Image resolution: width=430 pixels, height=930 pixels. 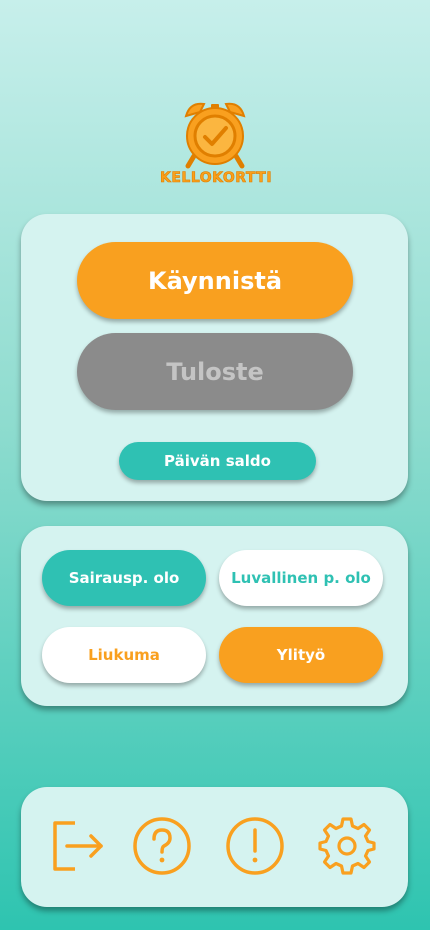 I want to click on app-logo: KELLOKORTTI, so click(x=216, y=144).